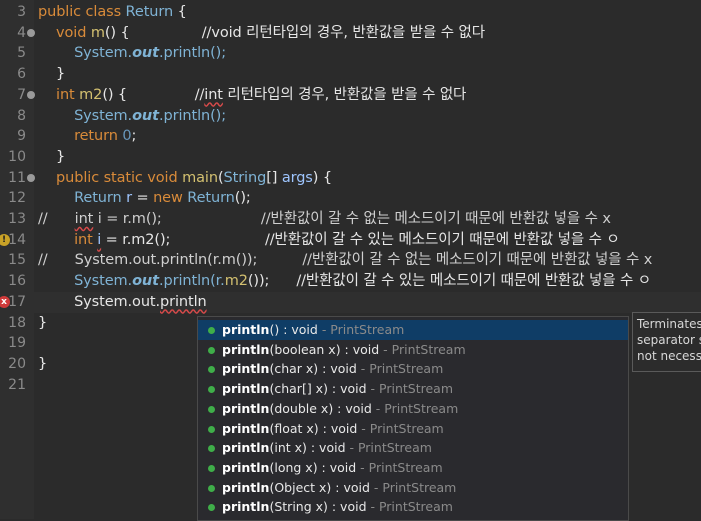 The image size is (701, 521). I want to click on code-token: main, so click(200, 177).